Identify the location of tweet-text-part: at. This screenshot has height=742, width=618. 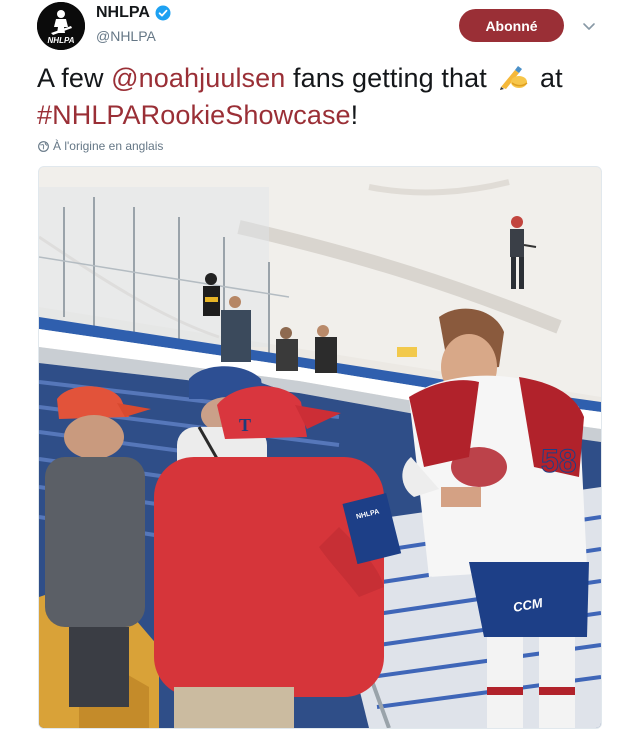
(547, 78).